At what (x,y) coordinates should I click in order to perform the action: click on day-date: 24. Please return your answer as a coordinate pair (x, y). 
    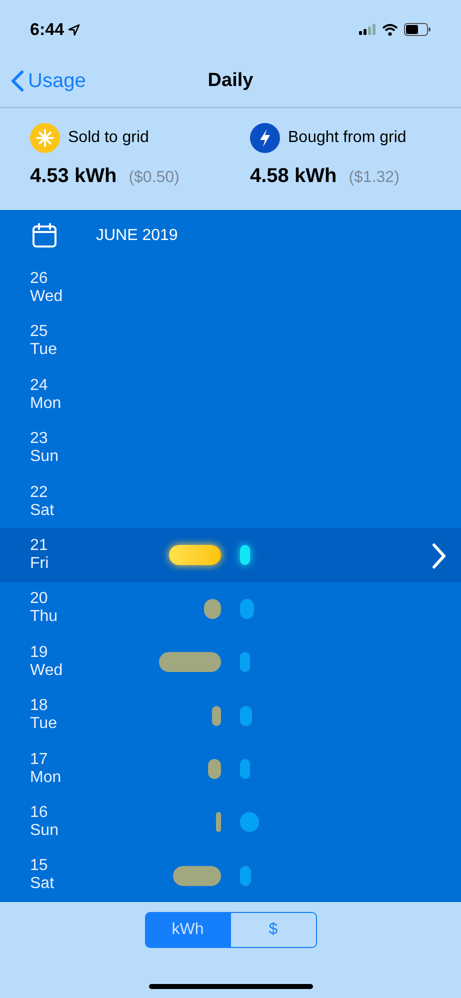
    Looking at the image, I should click on (39, 385).